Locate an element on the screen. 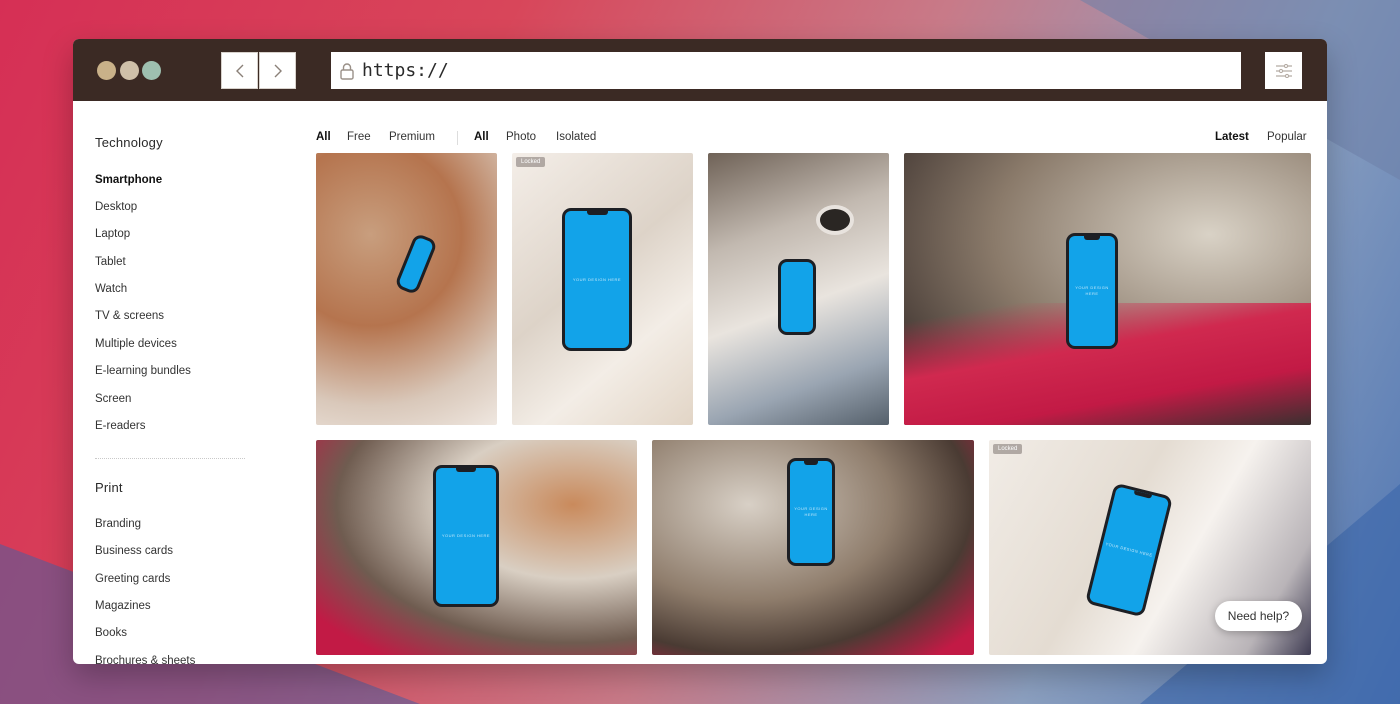  filter-pricing-all: All is located at coordinates (323, 137).